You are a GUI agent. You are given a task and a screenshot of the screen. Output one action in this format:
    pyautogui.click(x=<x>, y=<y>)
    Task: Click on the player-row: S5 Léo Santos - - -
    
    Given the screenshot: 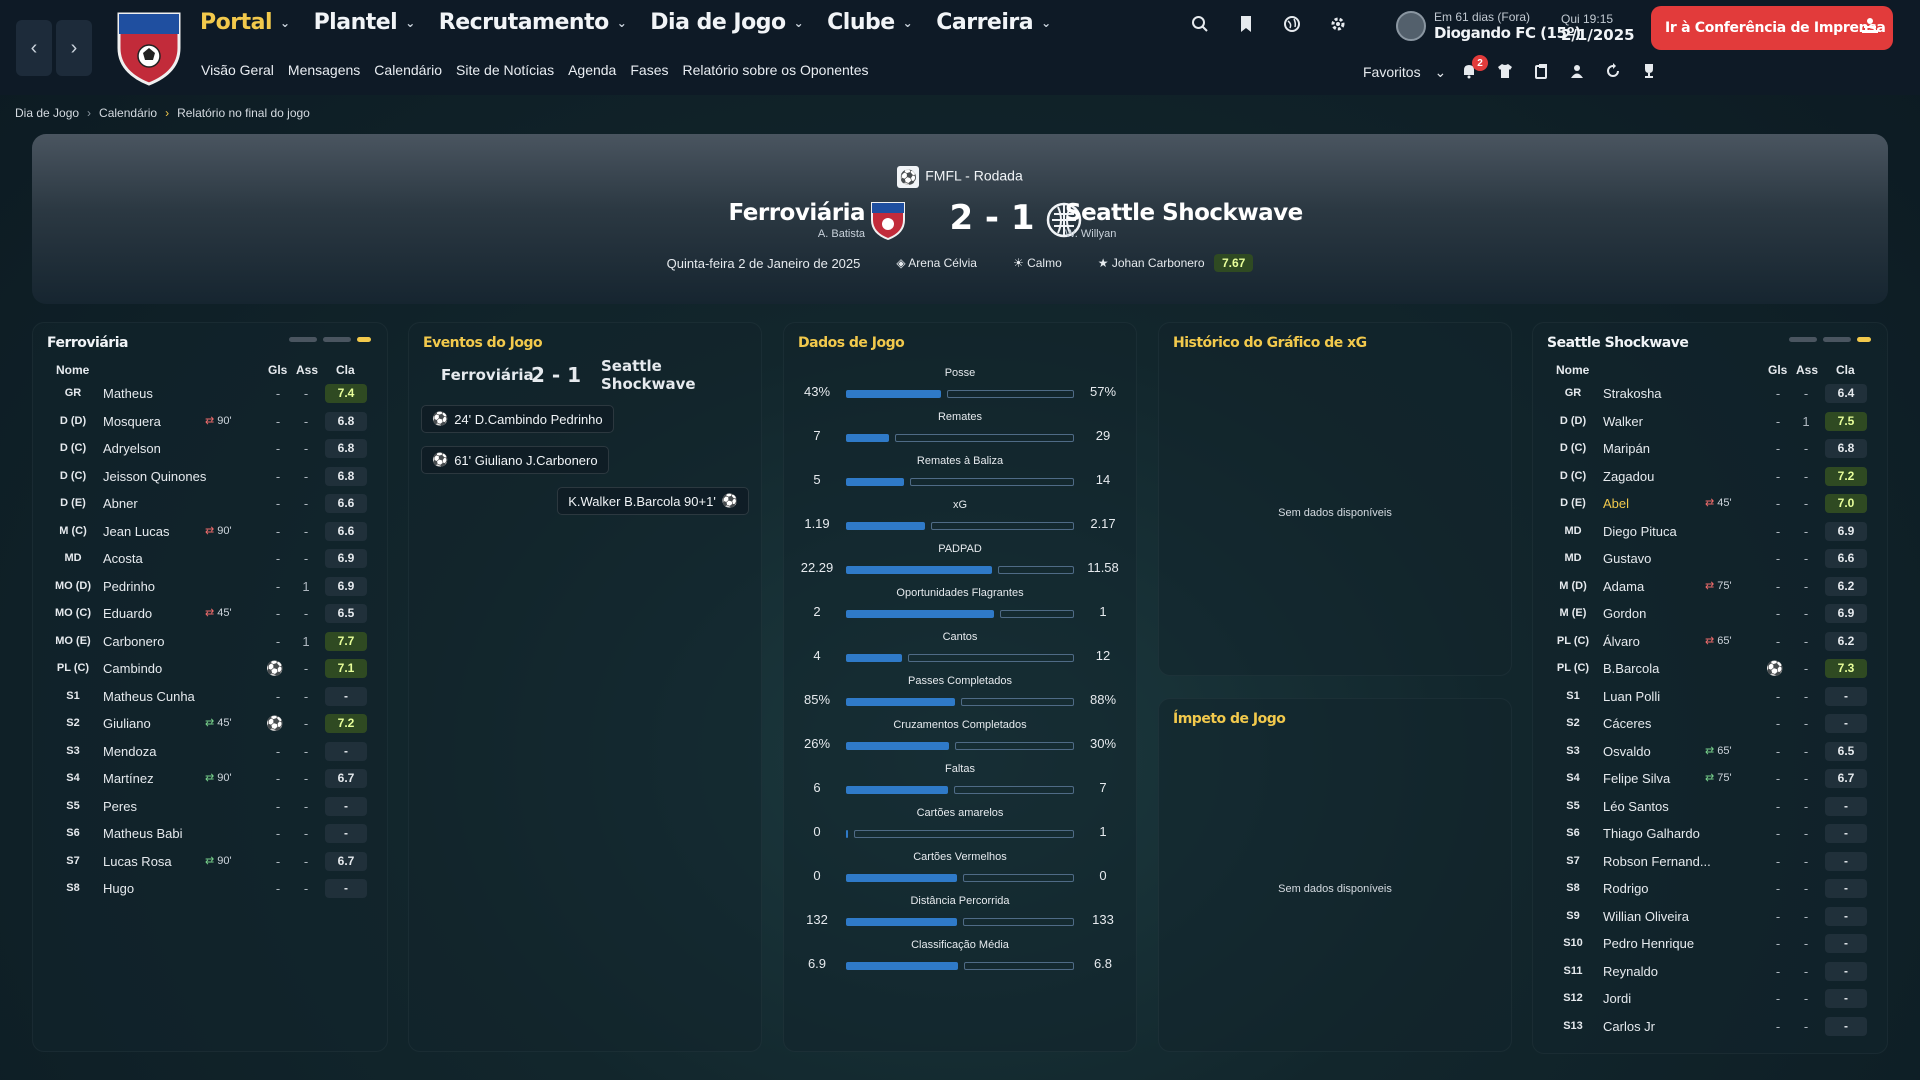 What is the action you would take?
    pyautogui.click(x=1710, y=808)
    